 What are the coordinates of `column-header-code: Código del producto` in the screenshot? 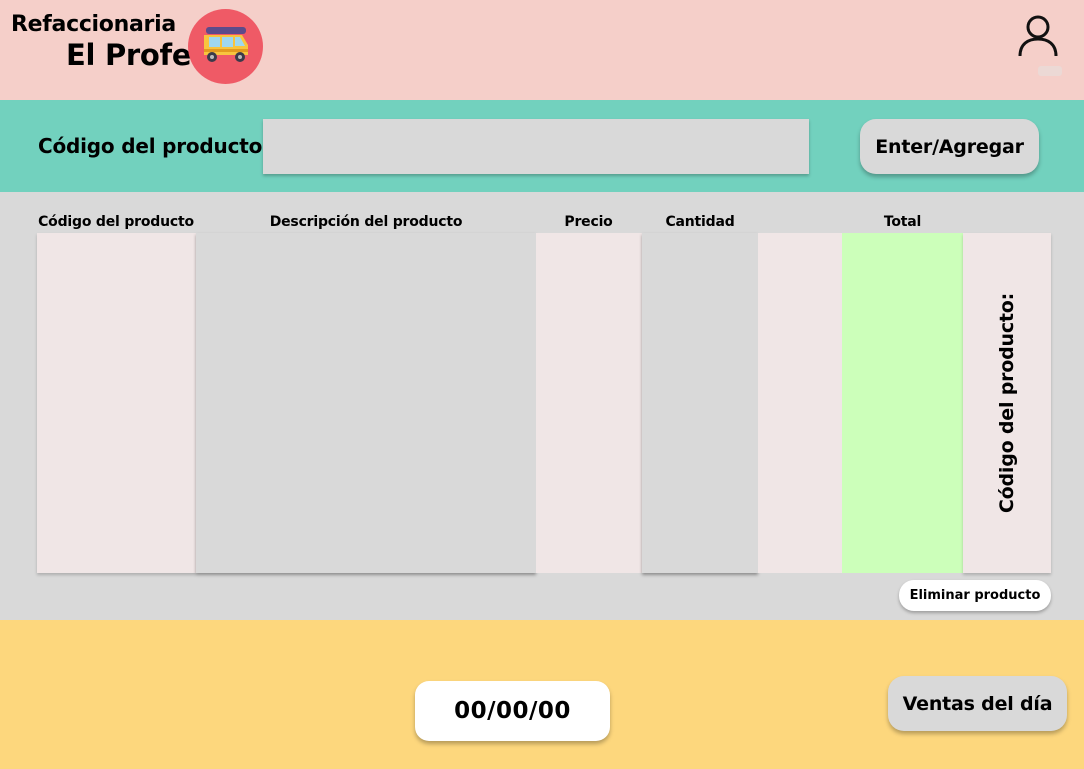 It's located at (116, 222).